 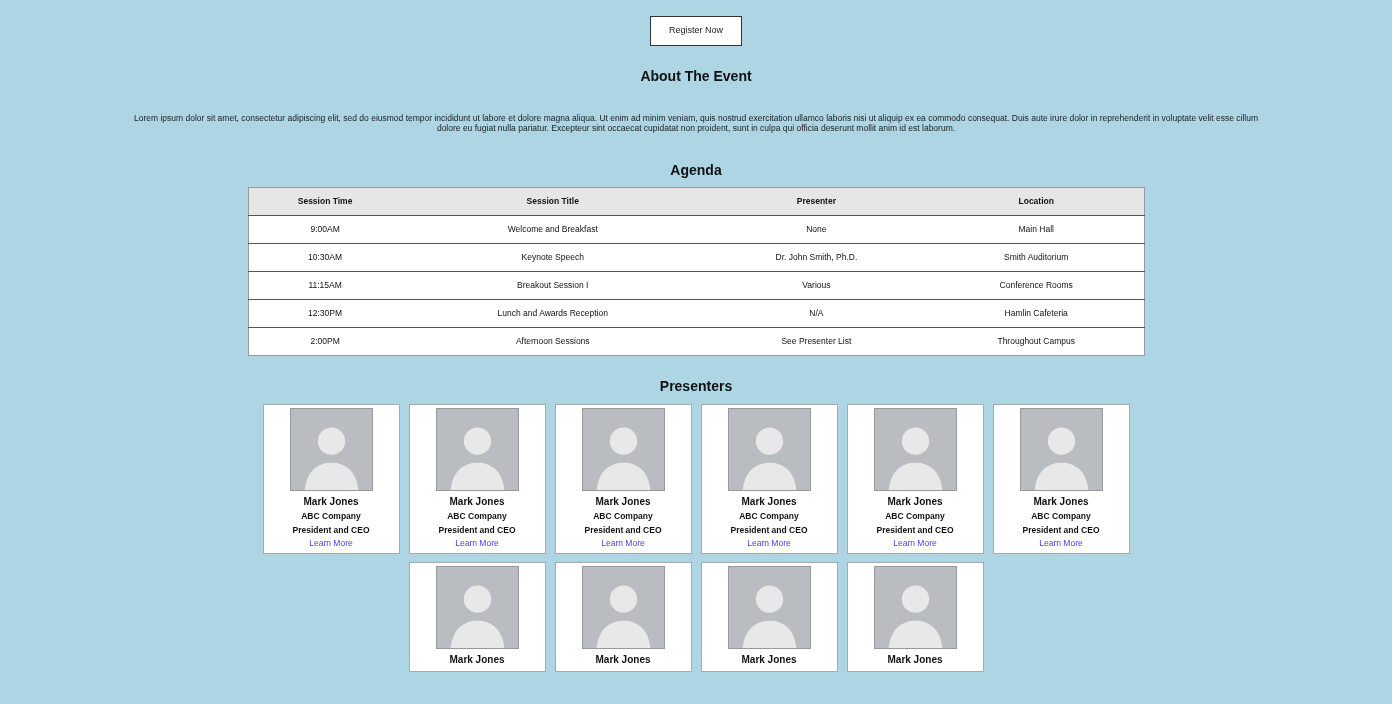 What do you see at coordinates (1036, 313) in the screenshot?
I see `table-cell: Hamlin Cafeteria` at bounding box center [1036, 313].